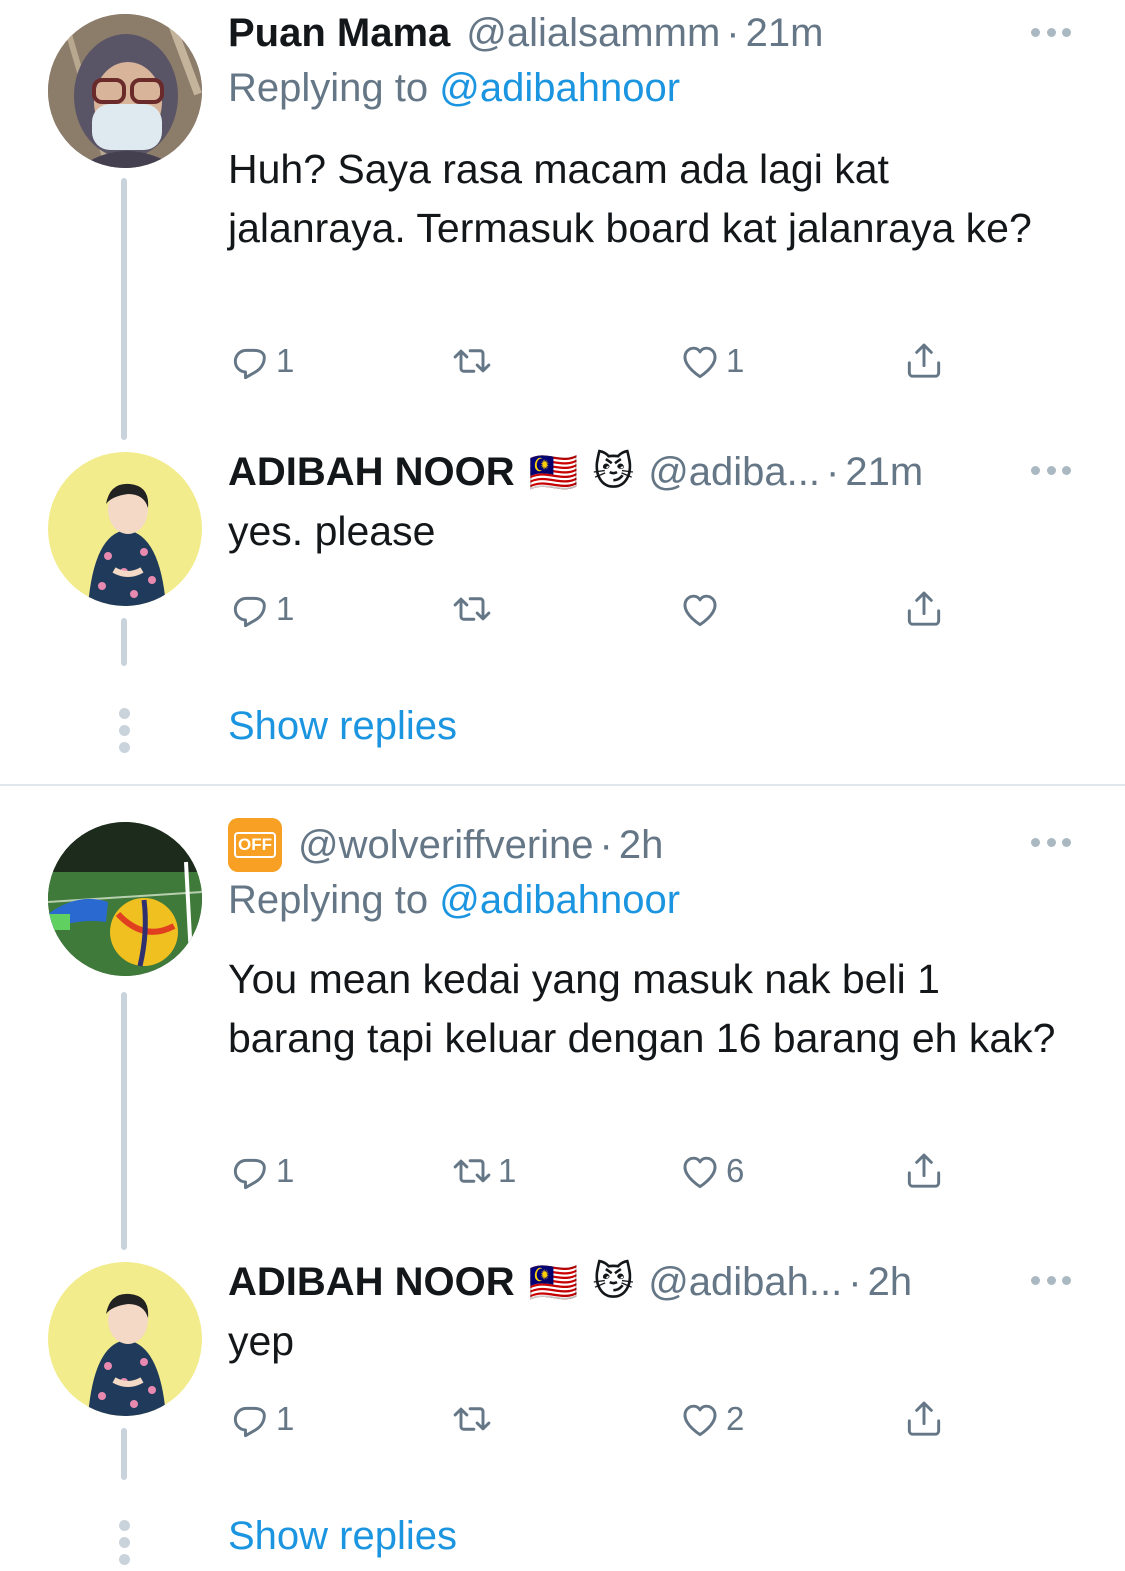 This screenshot has height=1571, width=1125. I want to click on like-button: 6, so click(711, 1171).